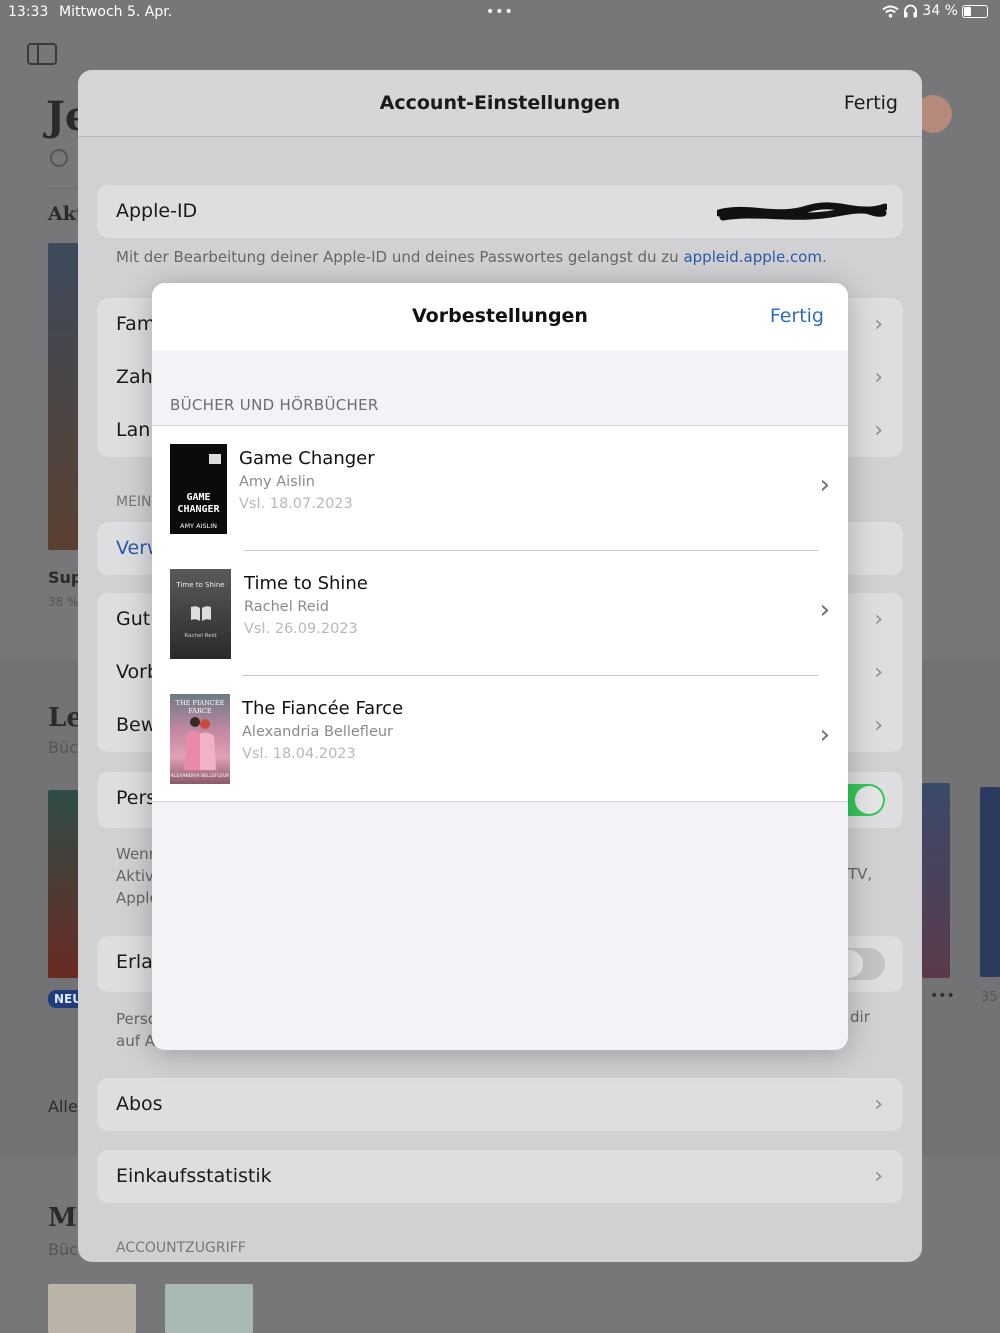  I want to click on bg-section-read-sub: Büc, so click(63, 747).